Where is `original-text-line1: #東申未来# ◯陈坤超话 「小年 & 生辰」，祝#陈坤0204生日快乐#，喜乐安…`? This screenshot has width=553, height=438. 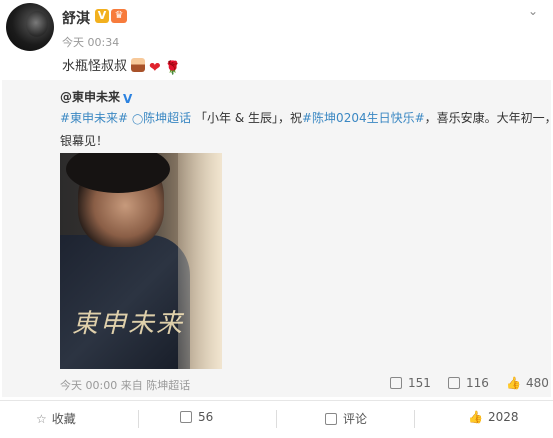
original-text-line1: #東申未来# ◯陈坤超话 「小年 & 生辰」，祝#陈坤0204生日快乐#，喜乐安… is located at coordinates (306, 117).